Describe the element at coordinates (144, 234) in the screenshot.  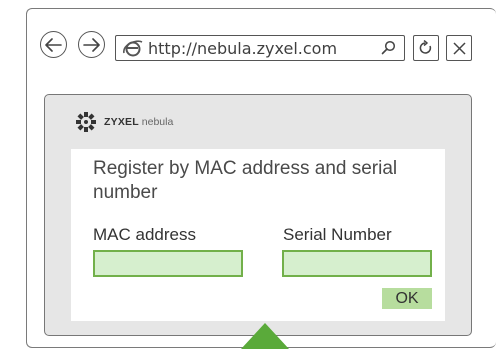
I see `mac-address-label: MAC address` at that location.